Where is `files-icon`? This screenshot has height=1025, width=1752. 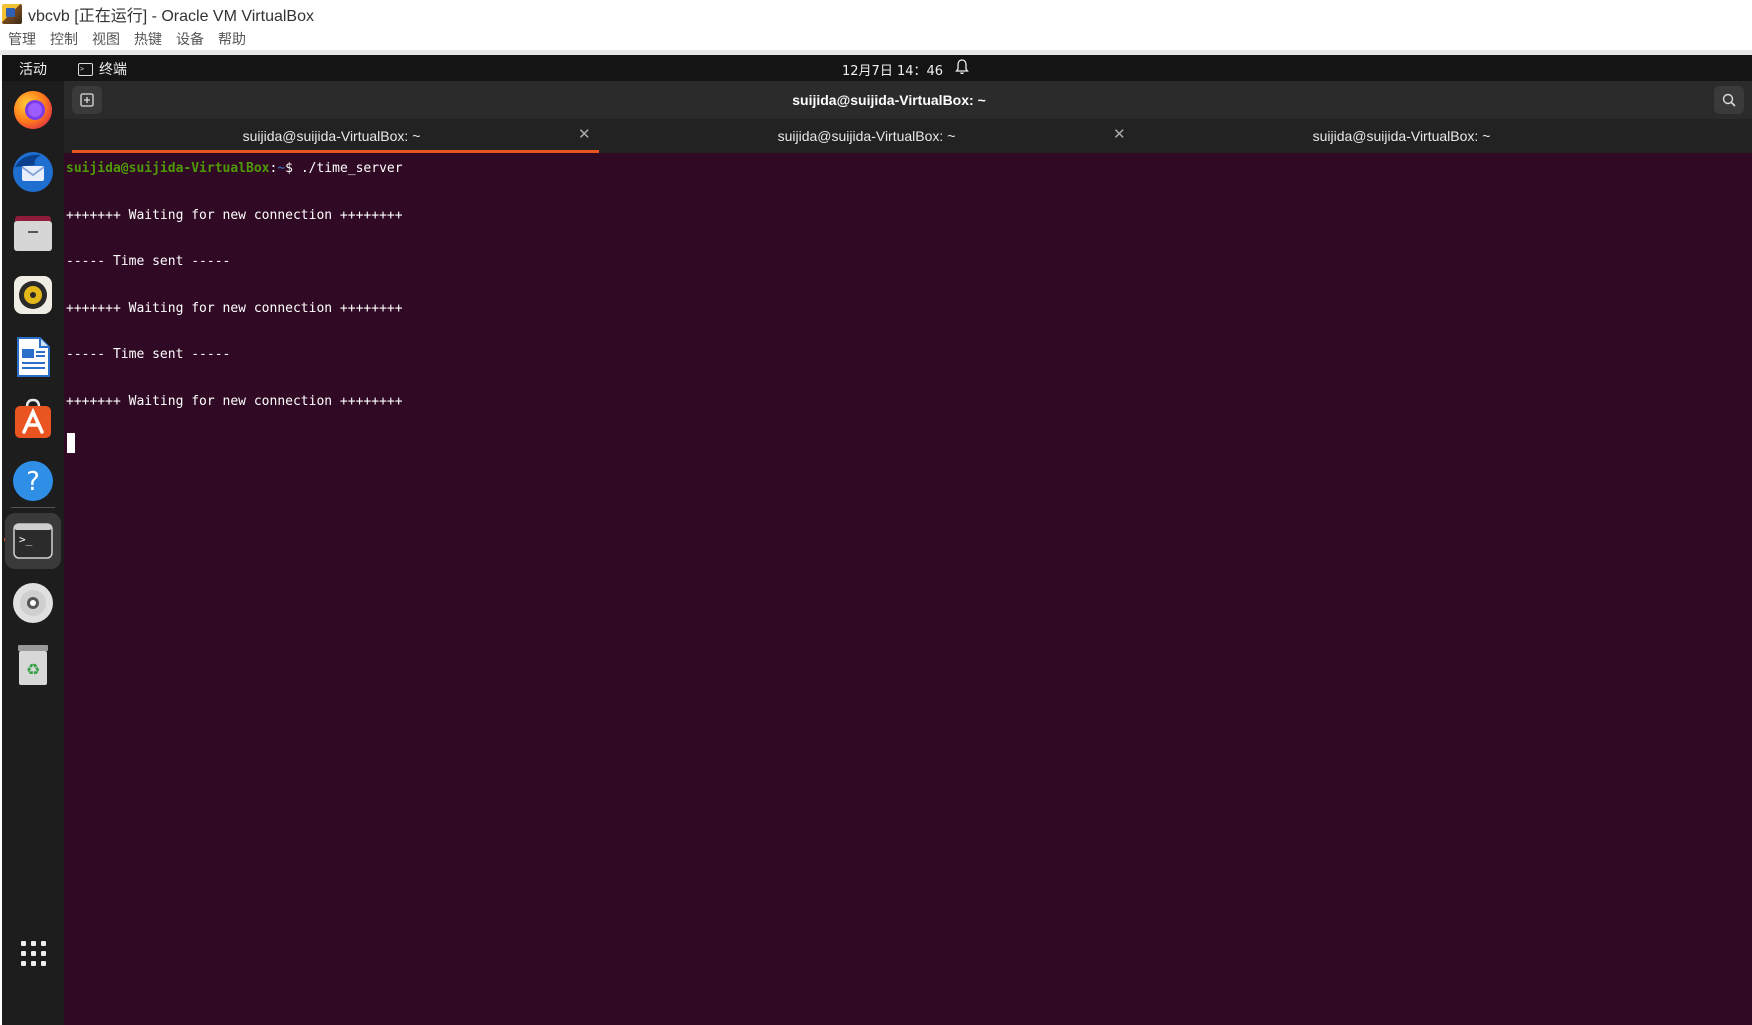 files-icon is located at coordinates (33, 233).